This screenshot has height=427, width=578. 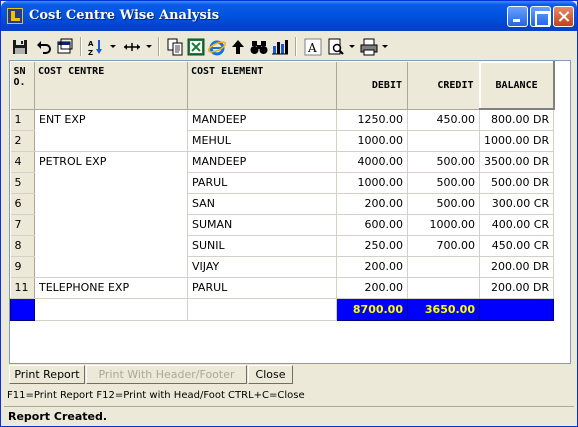 I want to click on balance-total, so click(x=516, y=309).